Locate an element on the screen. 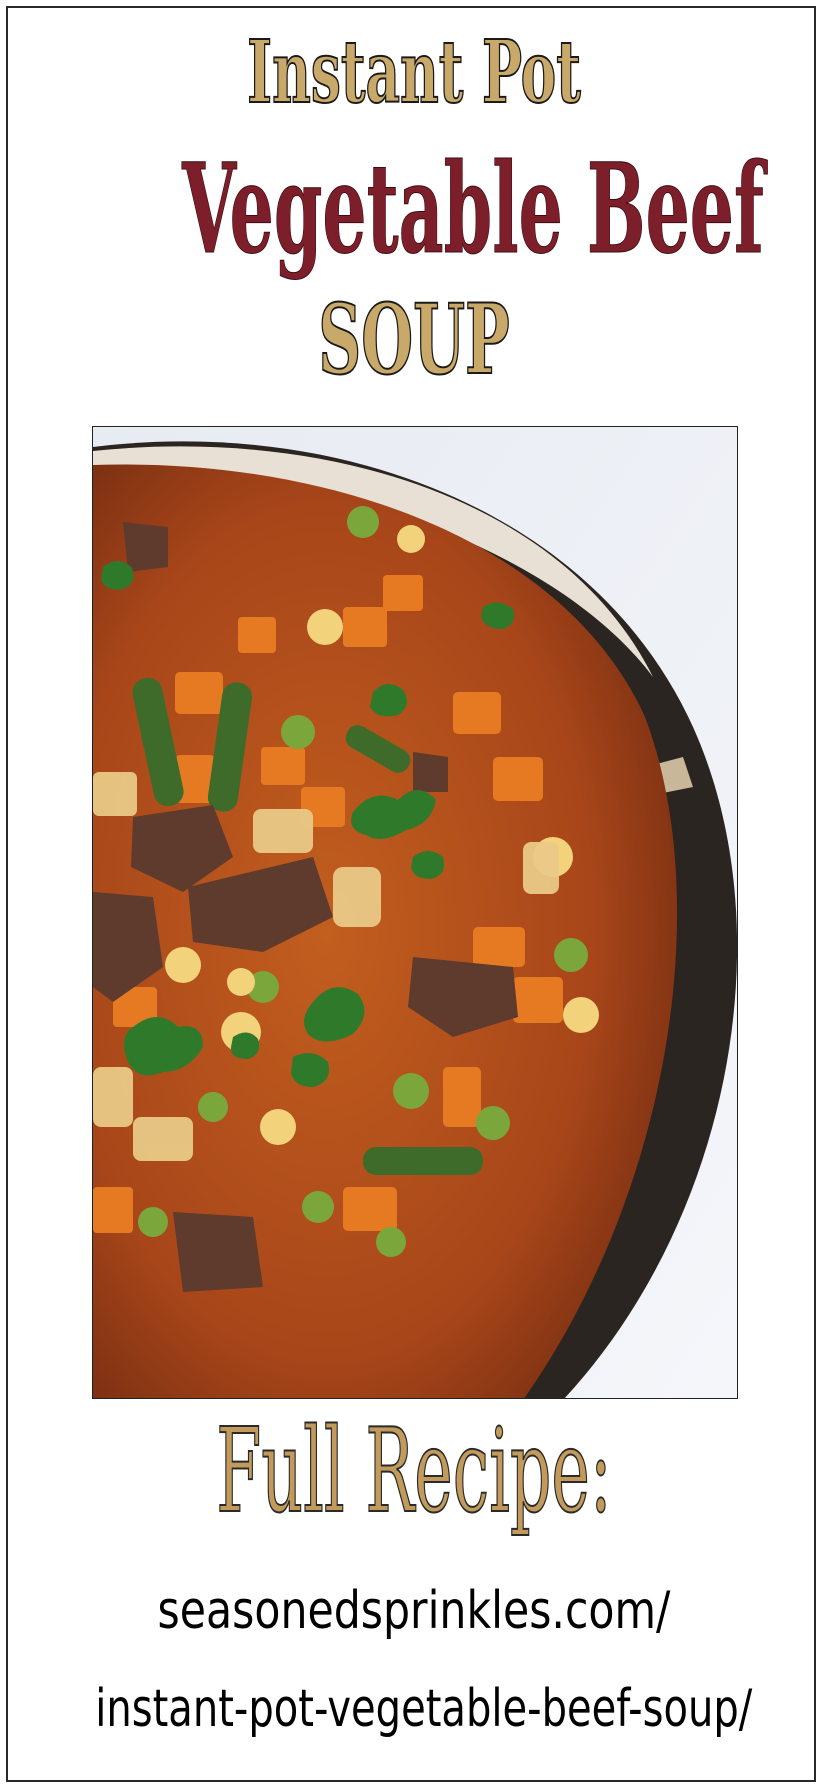  title-line-vegetable-beef: Vegetable Beef is located at coordinates (473, 209).